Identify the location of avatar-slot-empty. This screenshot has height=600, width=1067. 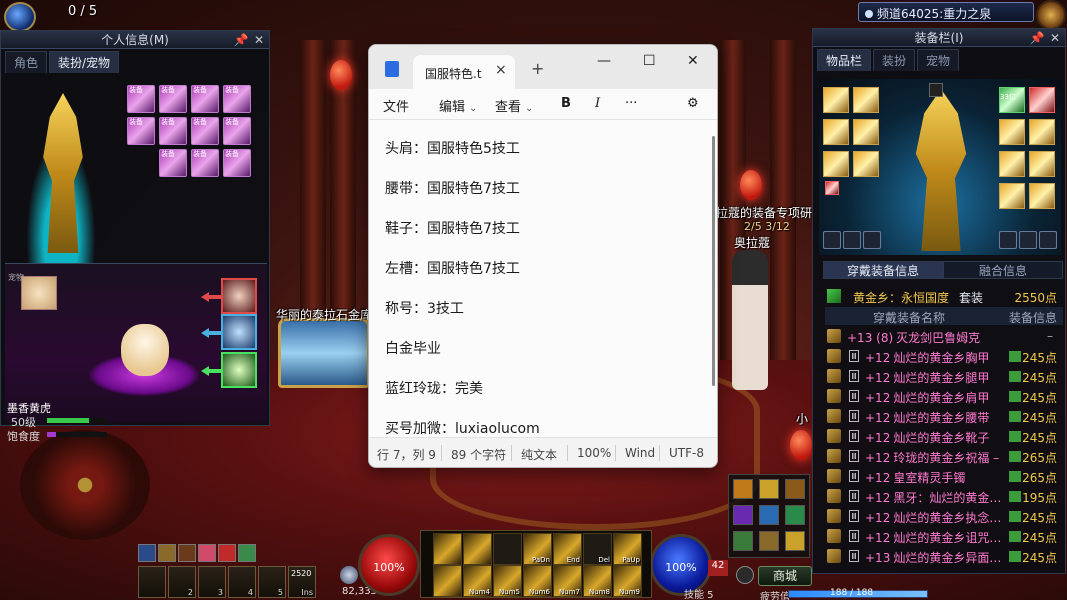
(141, 163).